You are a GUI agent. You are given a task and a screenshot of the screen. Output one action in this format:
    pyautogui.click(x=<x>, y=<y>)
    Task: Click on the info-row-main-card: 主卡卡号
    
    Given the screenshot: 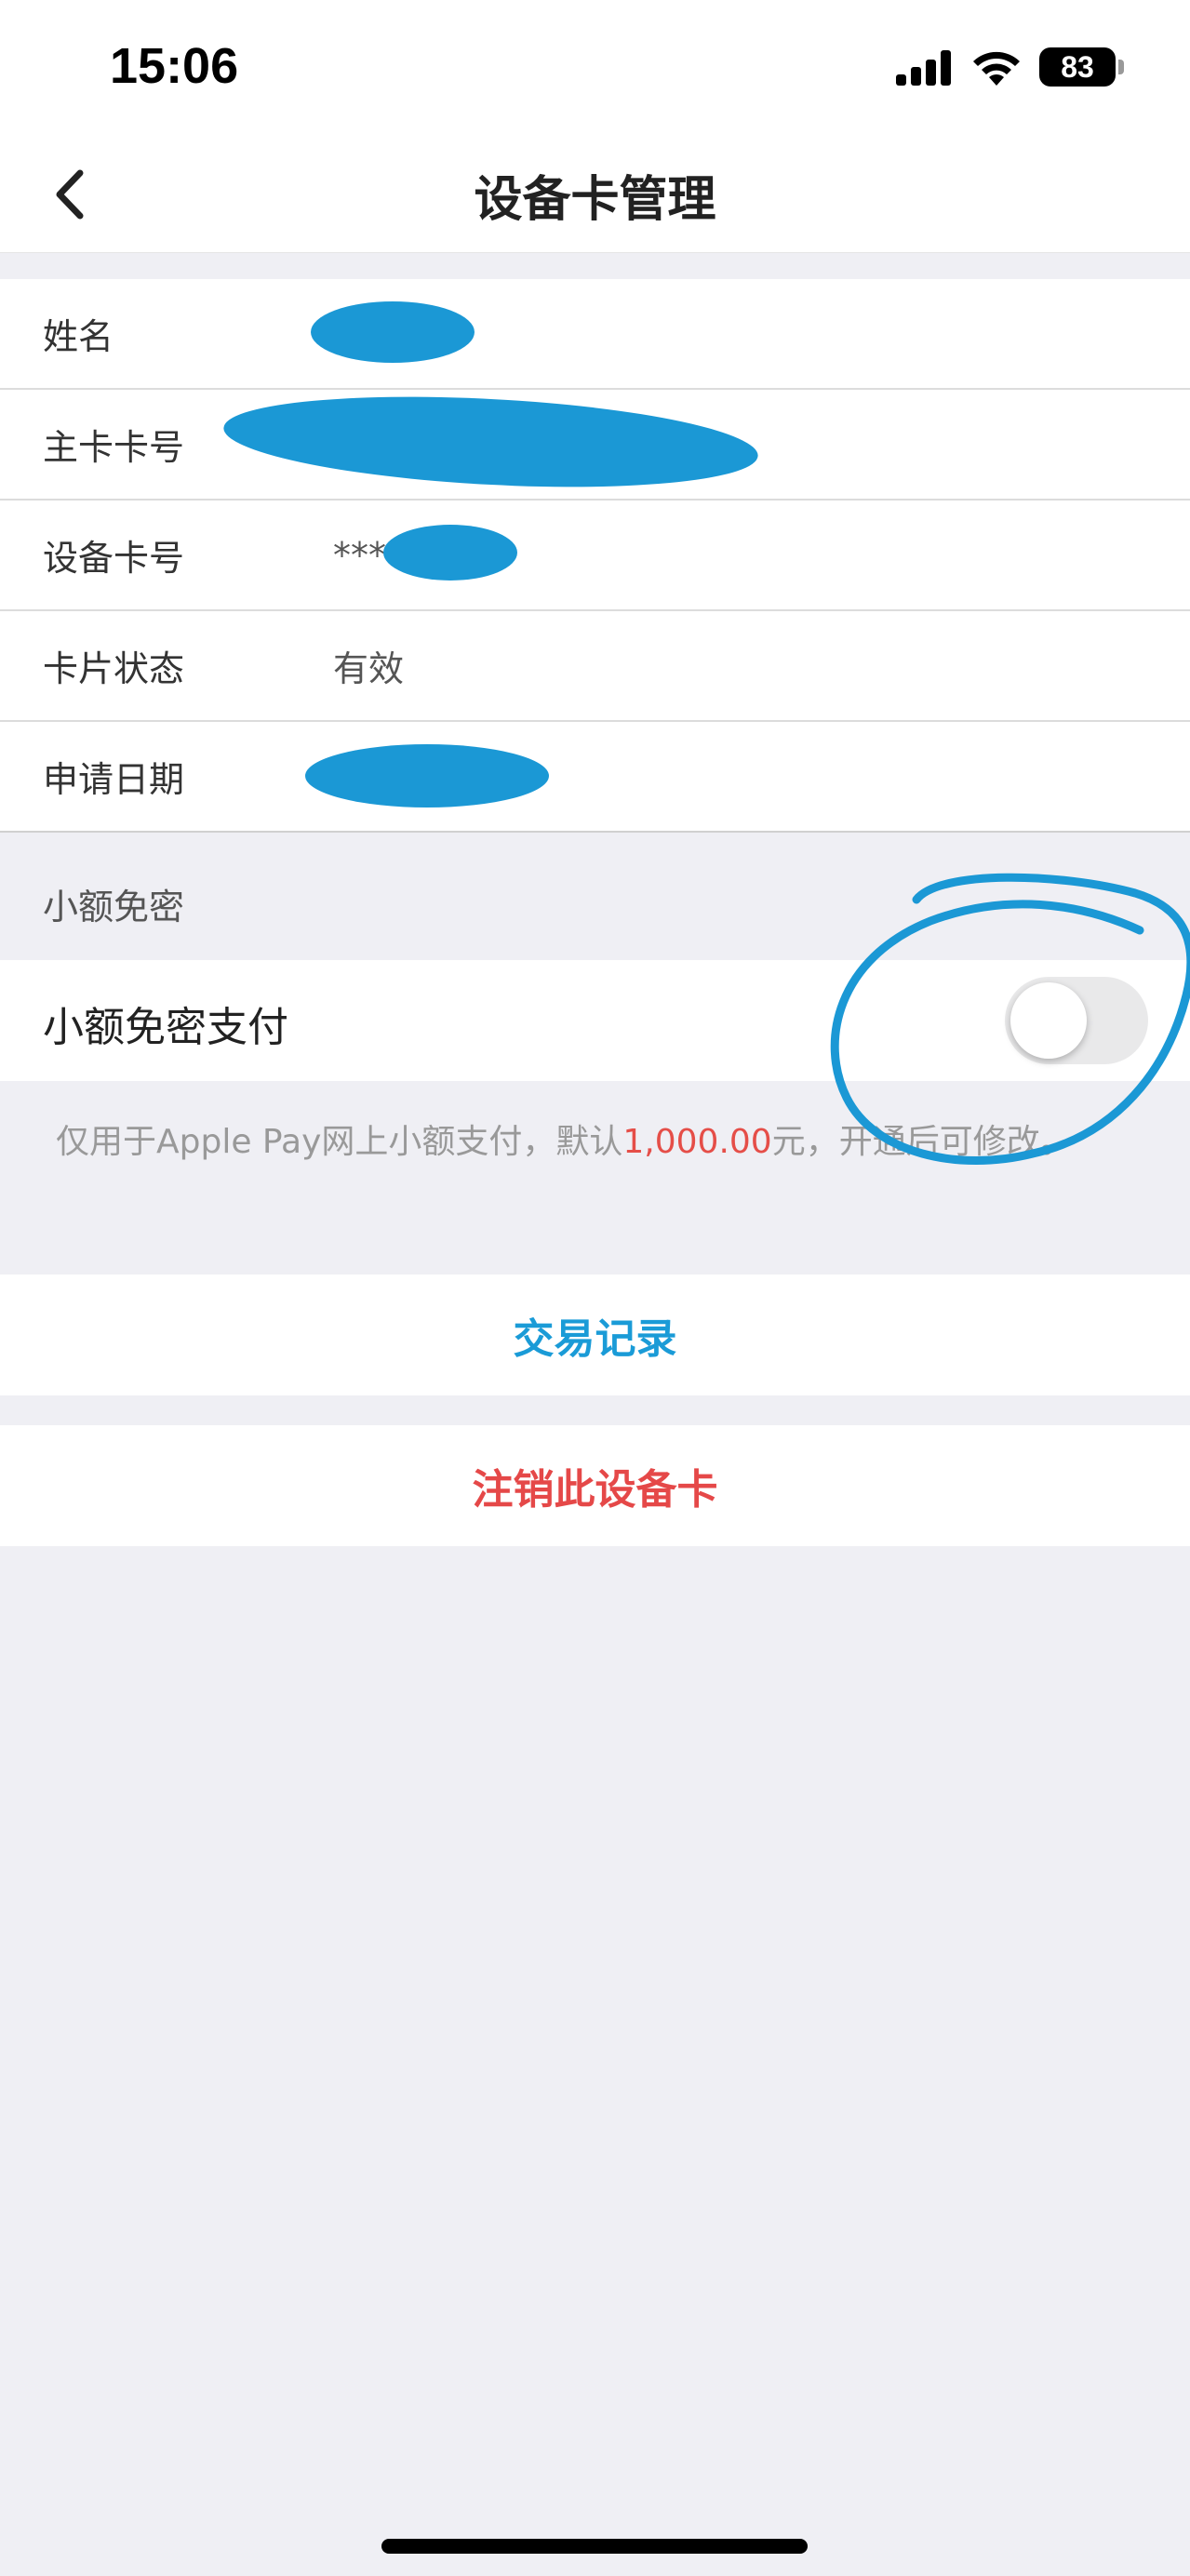 What is the action you would take?
    pyautogui.click(x=595, y=443)
    